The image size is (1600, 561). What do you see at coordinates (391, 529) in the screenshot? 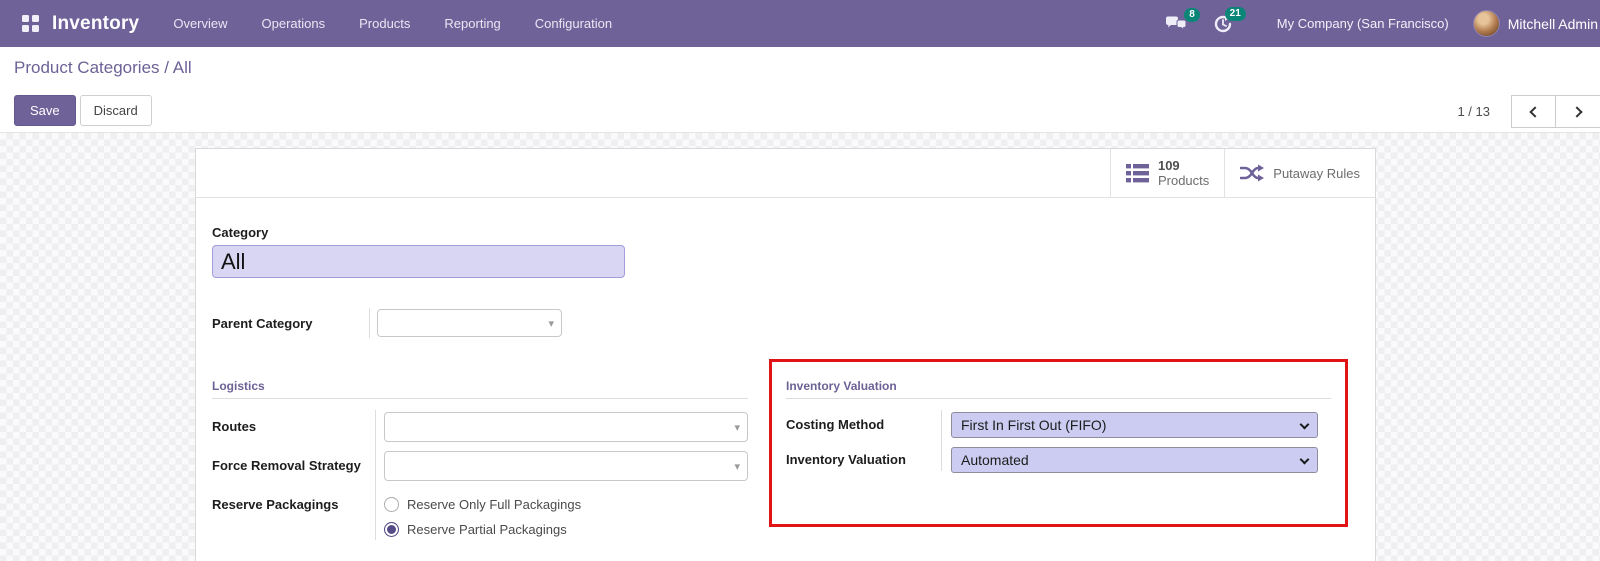
I see `radio-checked-icon` at bounding box center [391, 529].